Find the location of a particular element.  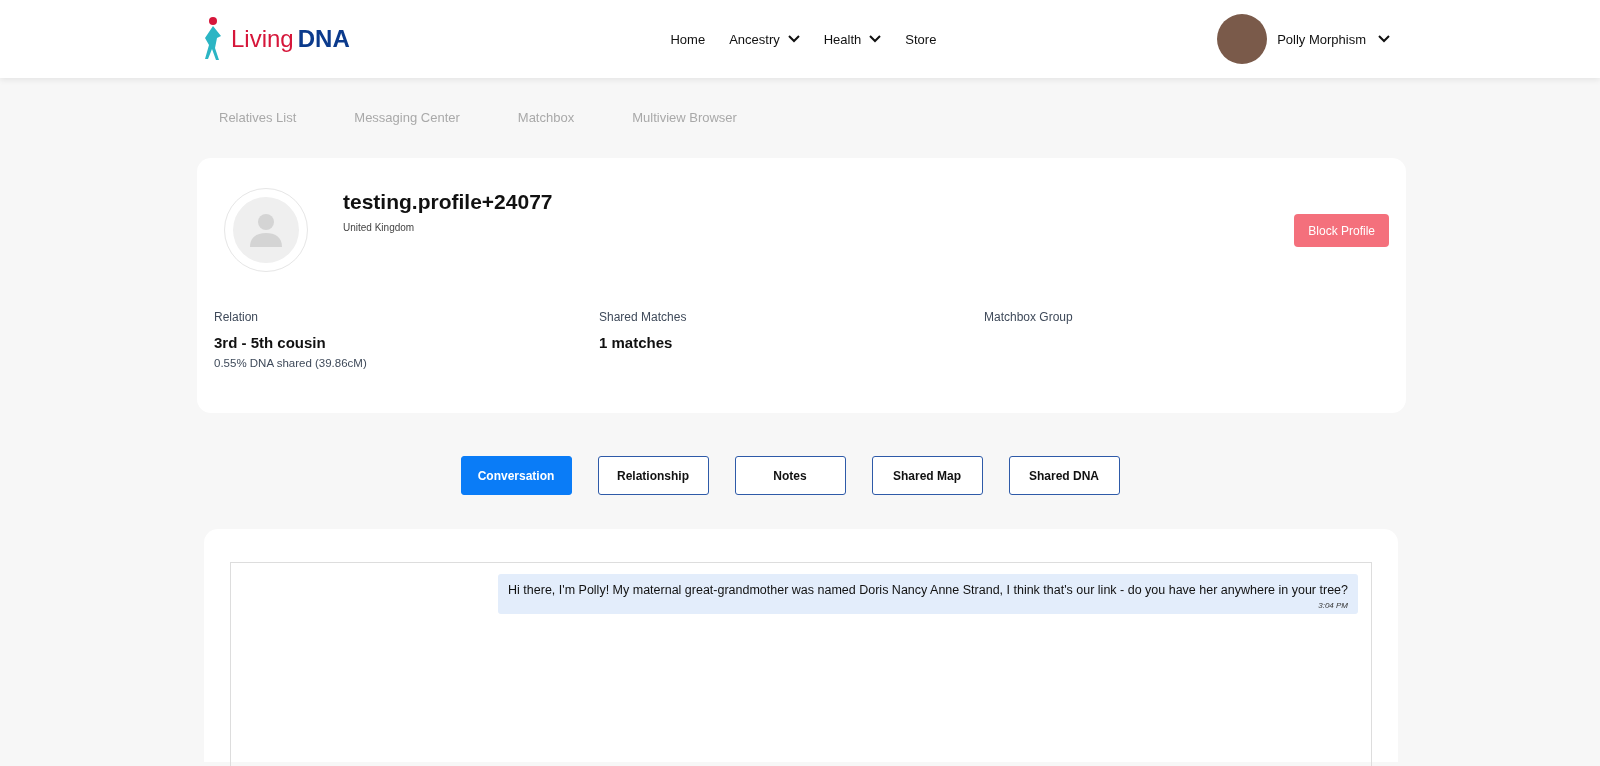

logo-text: Living is located at coordinates (262, 39).